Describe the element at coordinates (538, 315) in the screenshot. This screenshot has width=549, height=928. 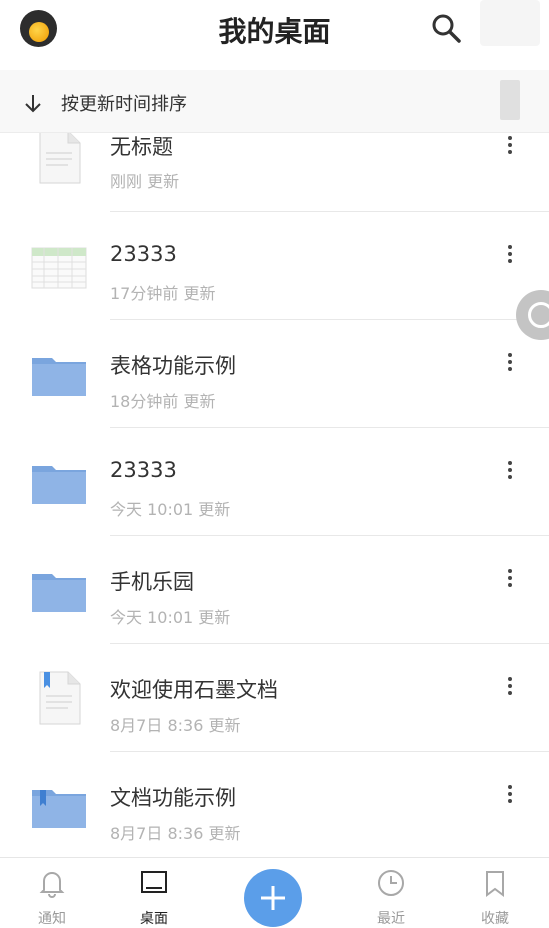
I see `aperture-icon` at that location.